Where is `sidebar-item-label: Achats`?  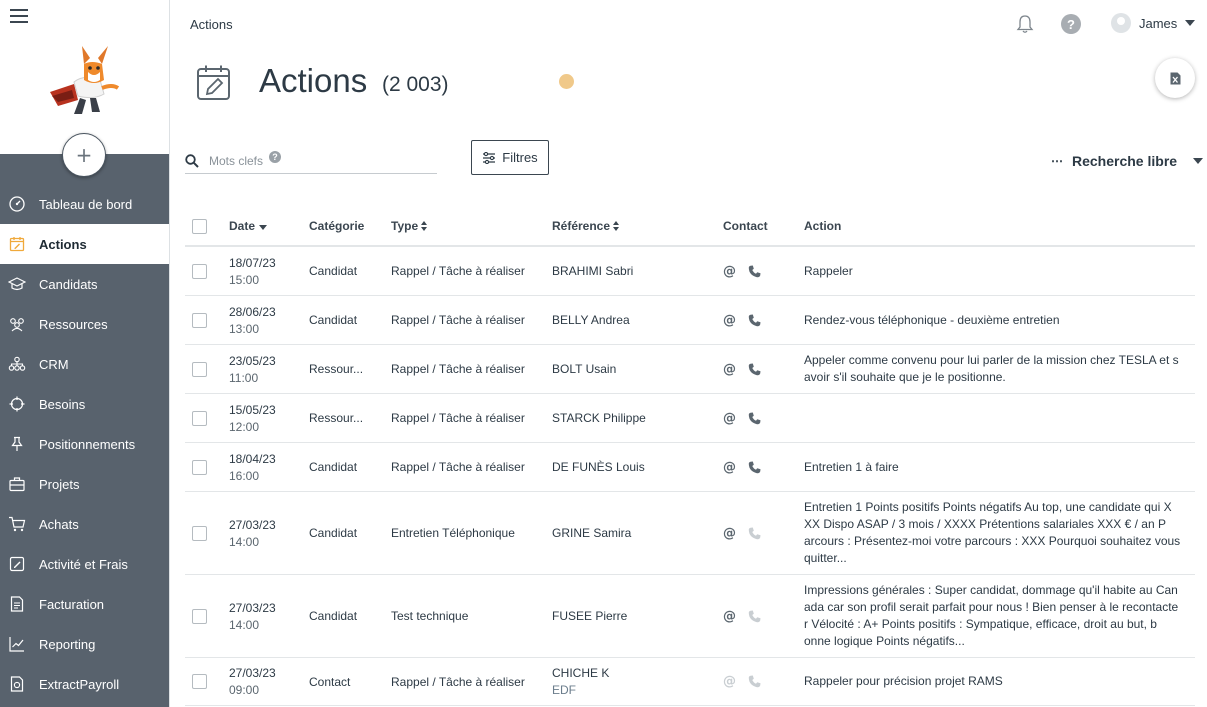
sidebar-item-label: Achats is located at coordinates (59, 524).